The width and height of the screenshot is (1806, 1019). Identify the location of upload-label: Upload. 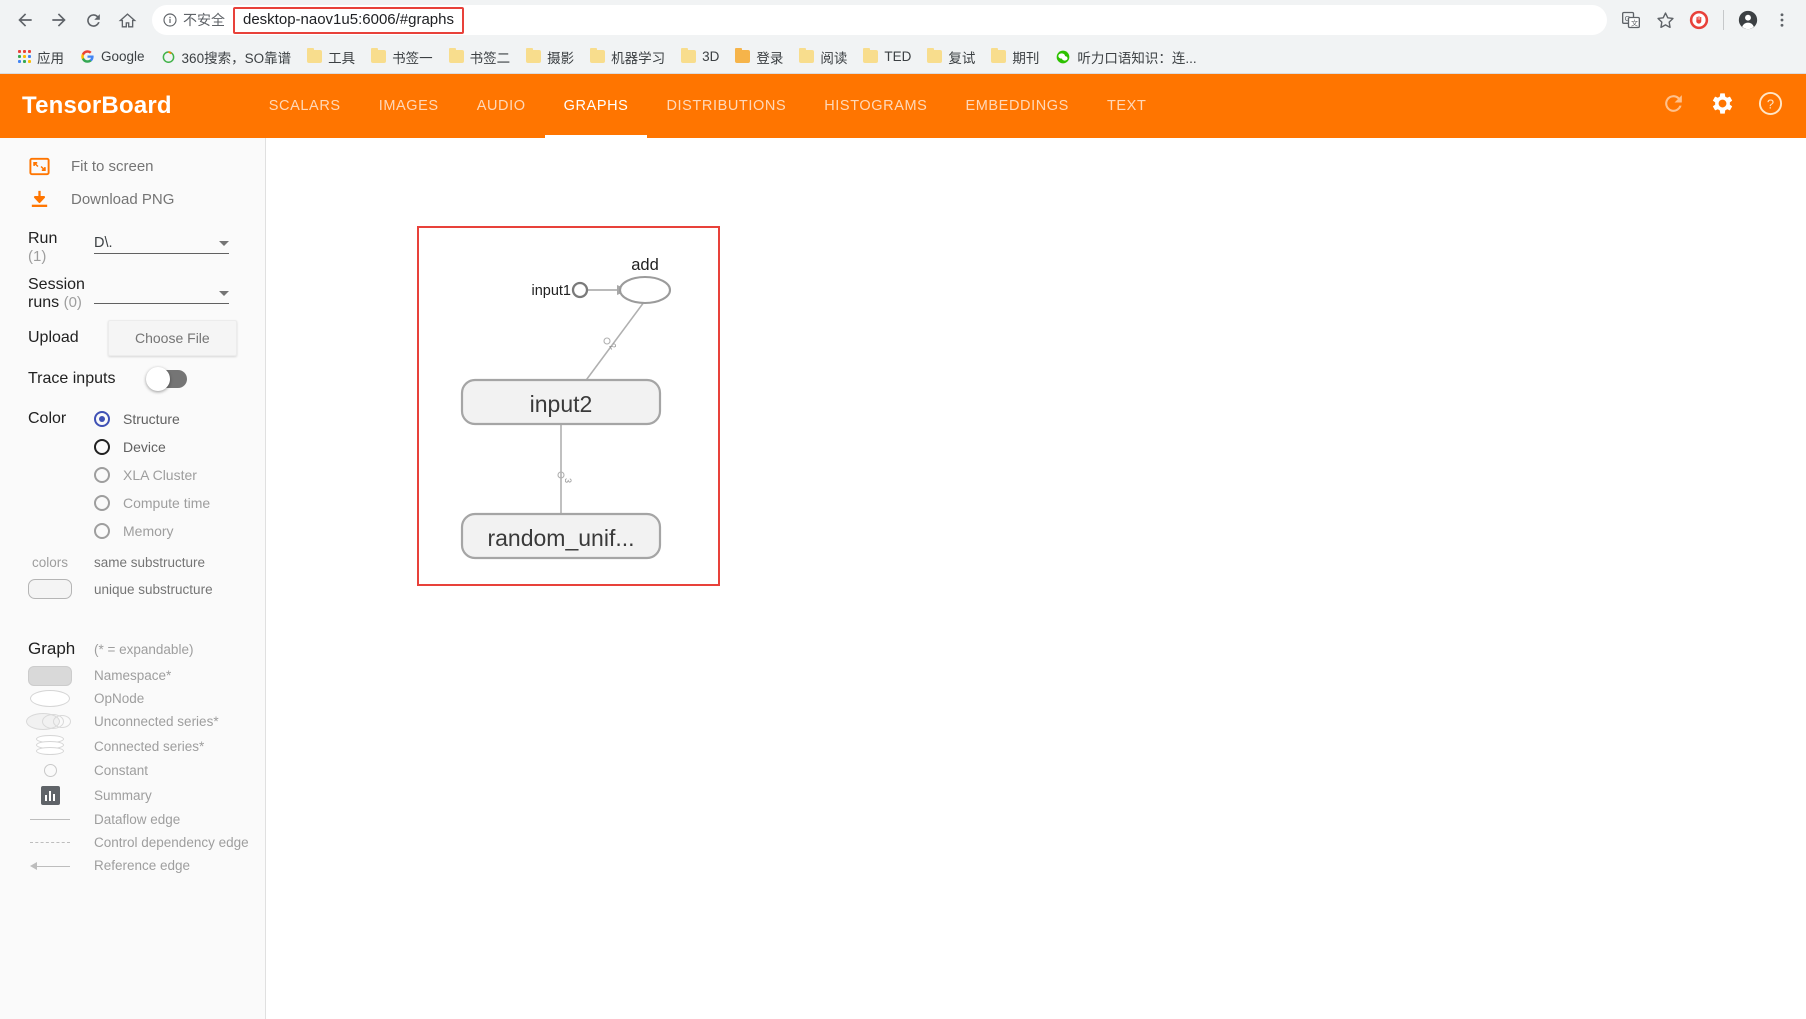
(53, 337).